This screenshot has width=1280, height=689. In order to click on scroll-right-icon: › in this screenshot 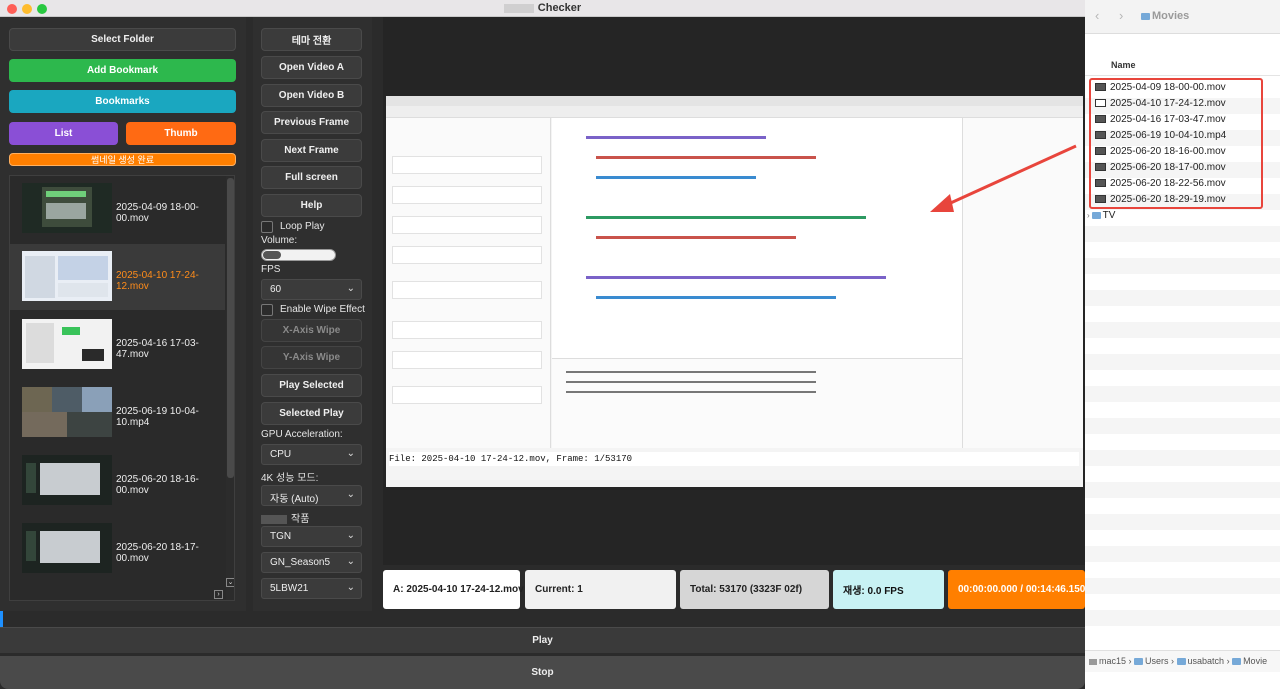, I will do `click(218, 594)`.